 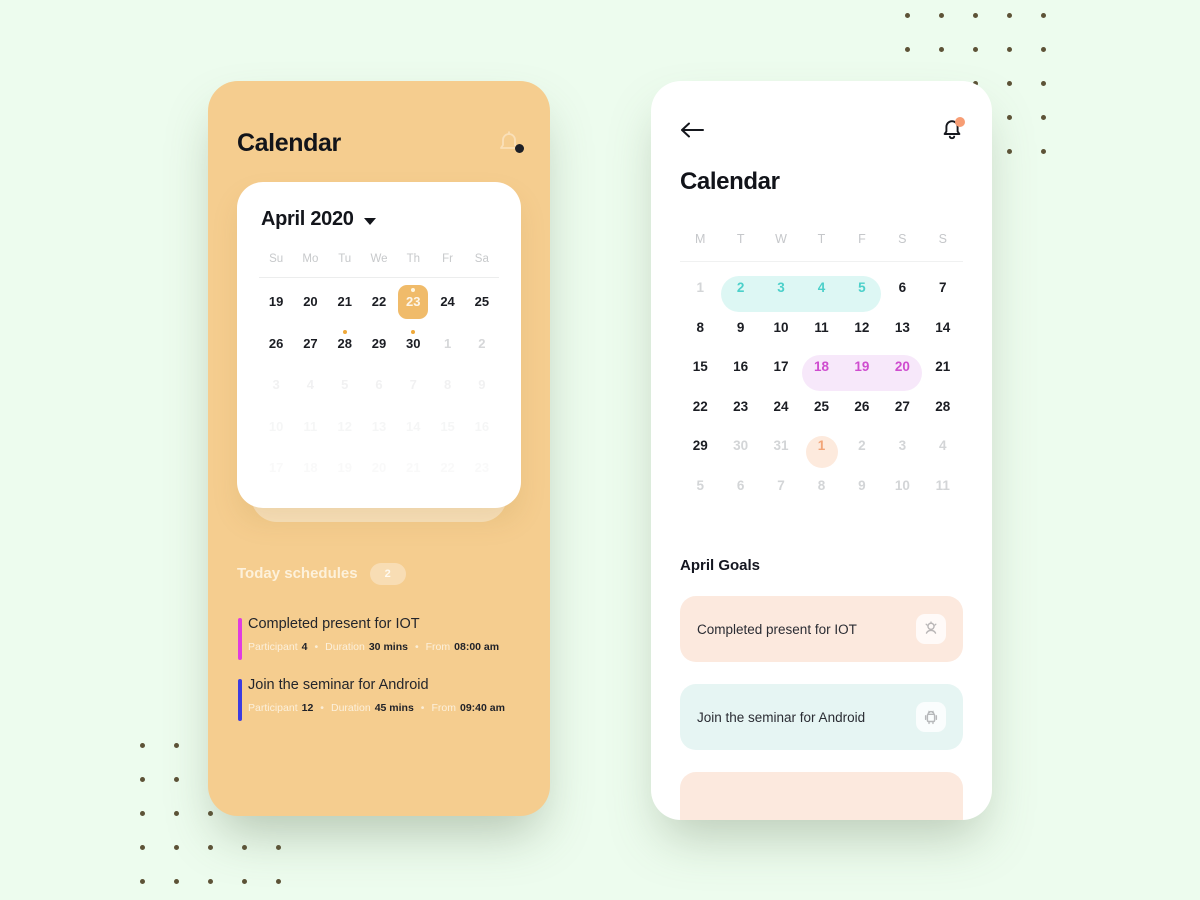 What do you see at coordinates (443, 707) in the screenshot?
I see `schedule-from-label: From` at bounding box center [443, 707].